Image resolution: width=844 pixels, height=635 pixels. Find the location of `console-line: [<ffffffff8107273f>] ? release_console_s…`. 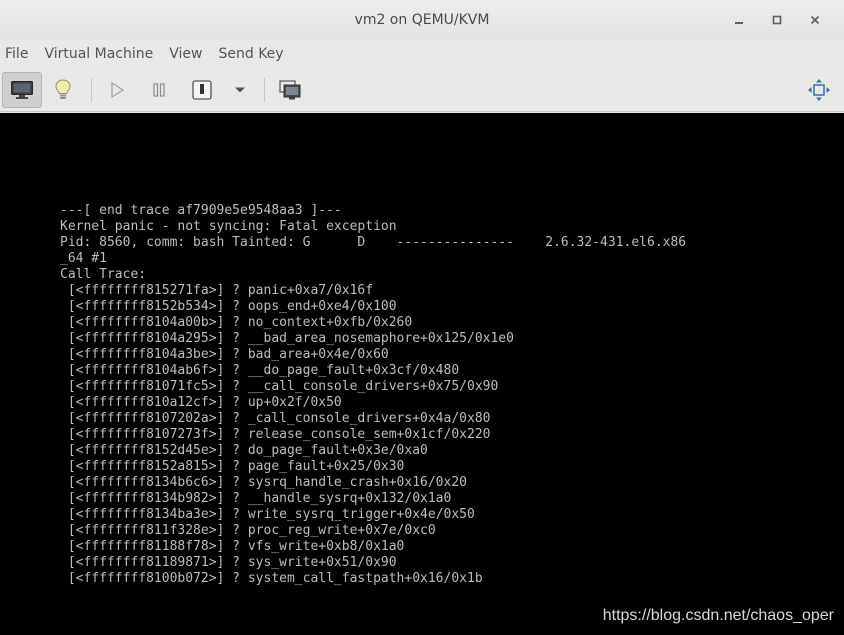

console-line: [<ffffffff8107273f>] ? release_console_s… is located at coordinates (275, 434).